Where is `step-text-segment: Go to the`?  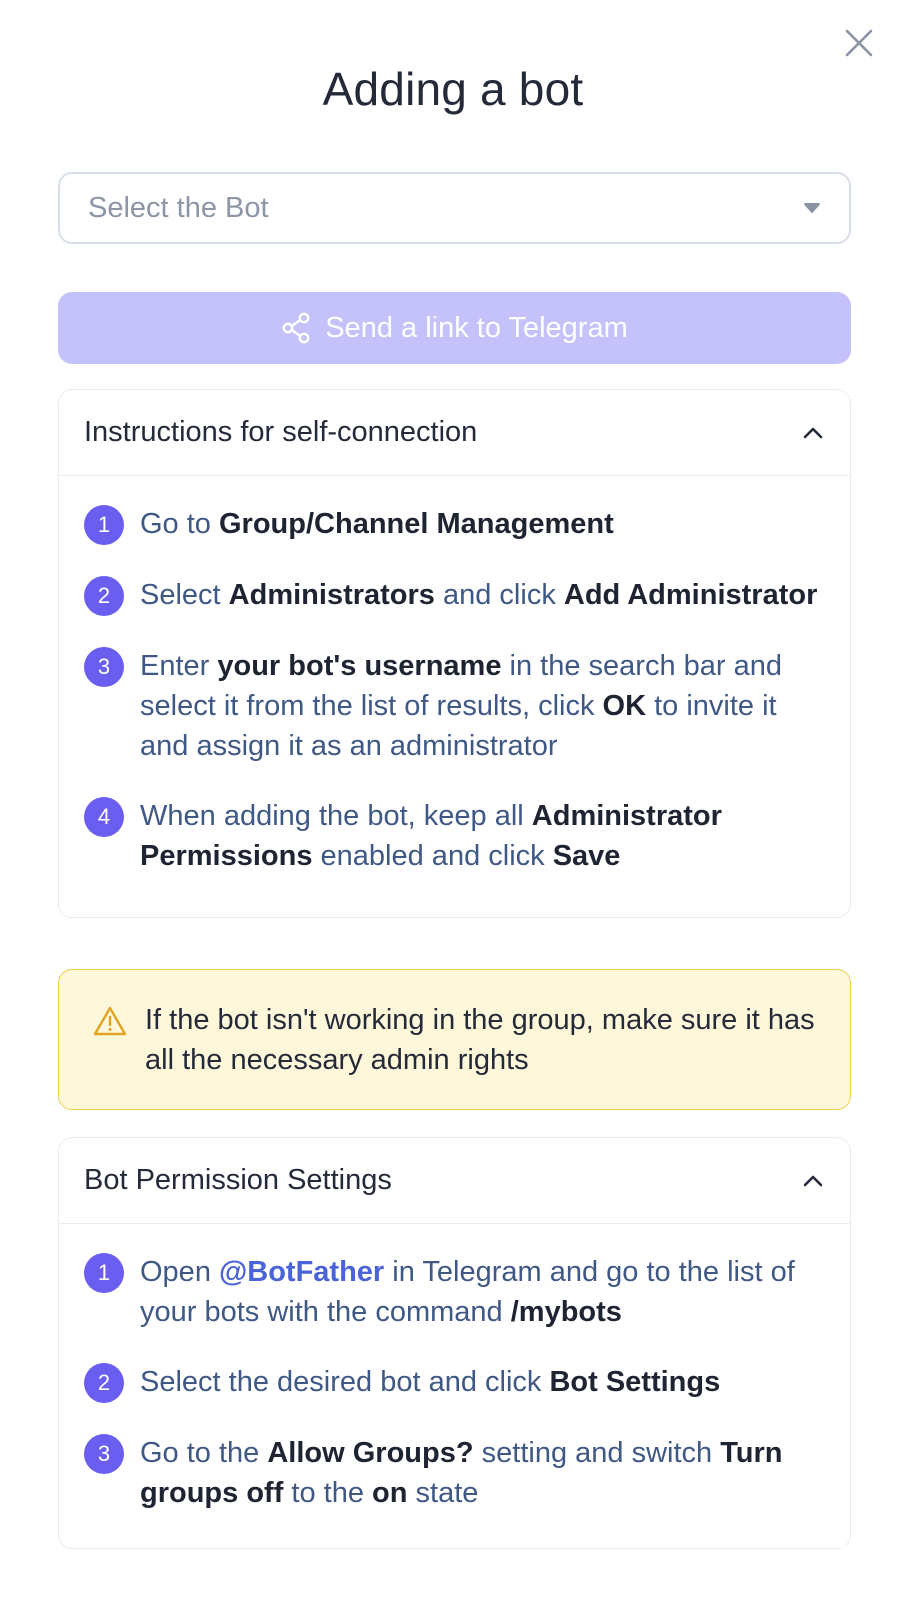 step-text-segment: Go to the is located at coordinates (204, 1453).